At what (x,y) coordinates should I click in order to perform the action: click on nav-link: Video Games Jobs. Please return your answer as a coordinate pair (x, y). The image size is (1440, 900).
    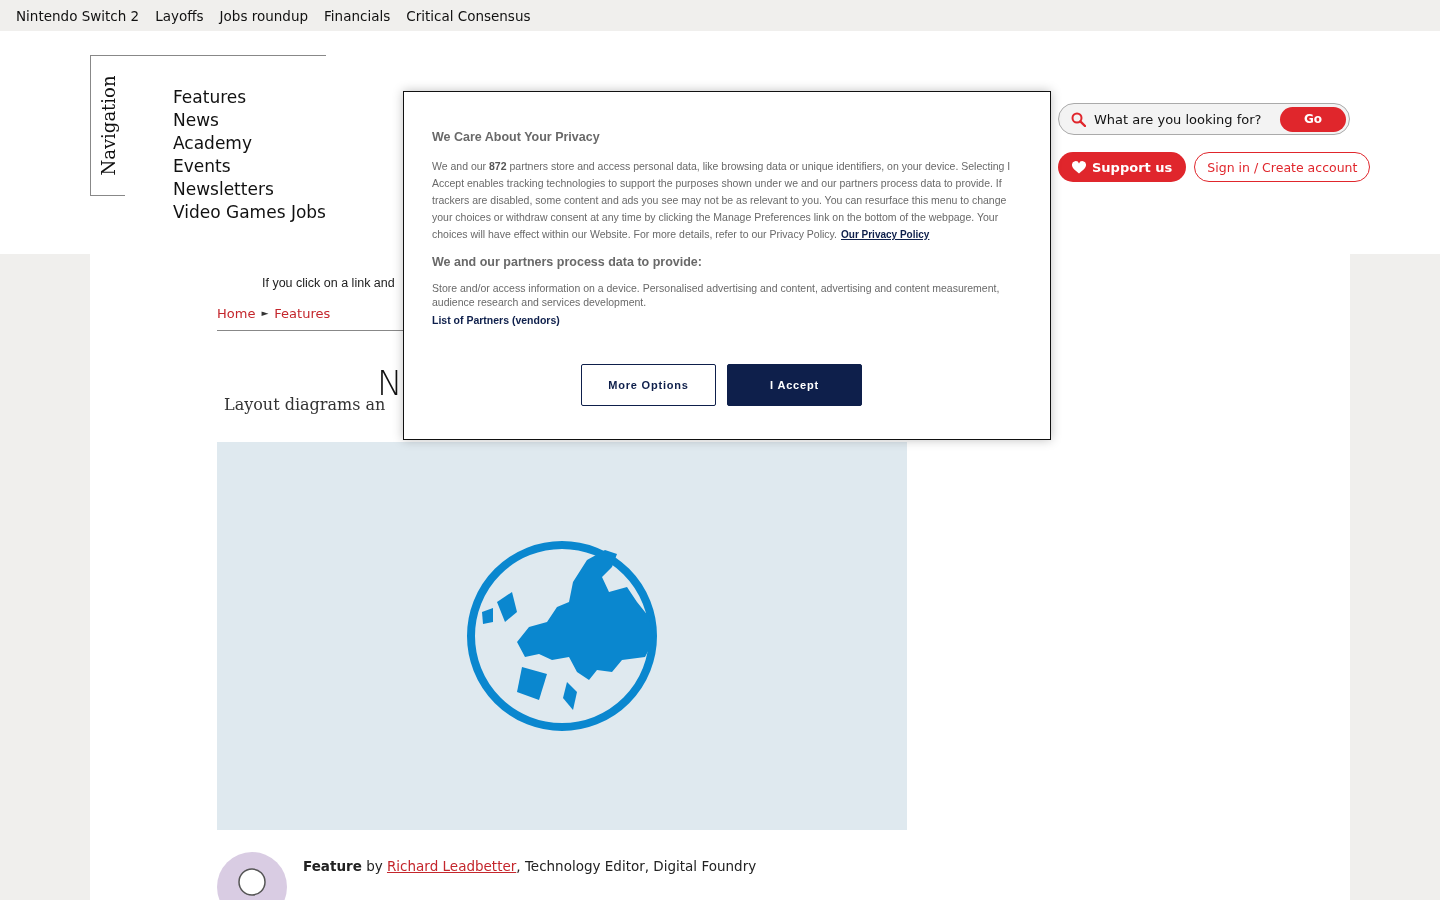
    Looking at the image, I should click on (249, 212).